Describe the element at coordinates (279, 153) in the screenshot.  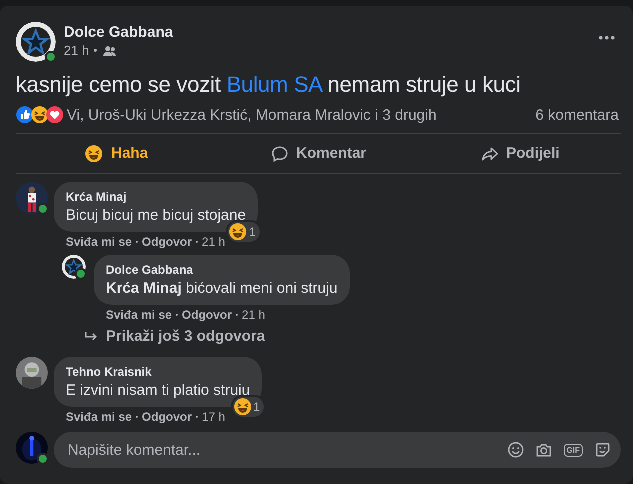
I see `speech-bubble-icon` at that location.